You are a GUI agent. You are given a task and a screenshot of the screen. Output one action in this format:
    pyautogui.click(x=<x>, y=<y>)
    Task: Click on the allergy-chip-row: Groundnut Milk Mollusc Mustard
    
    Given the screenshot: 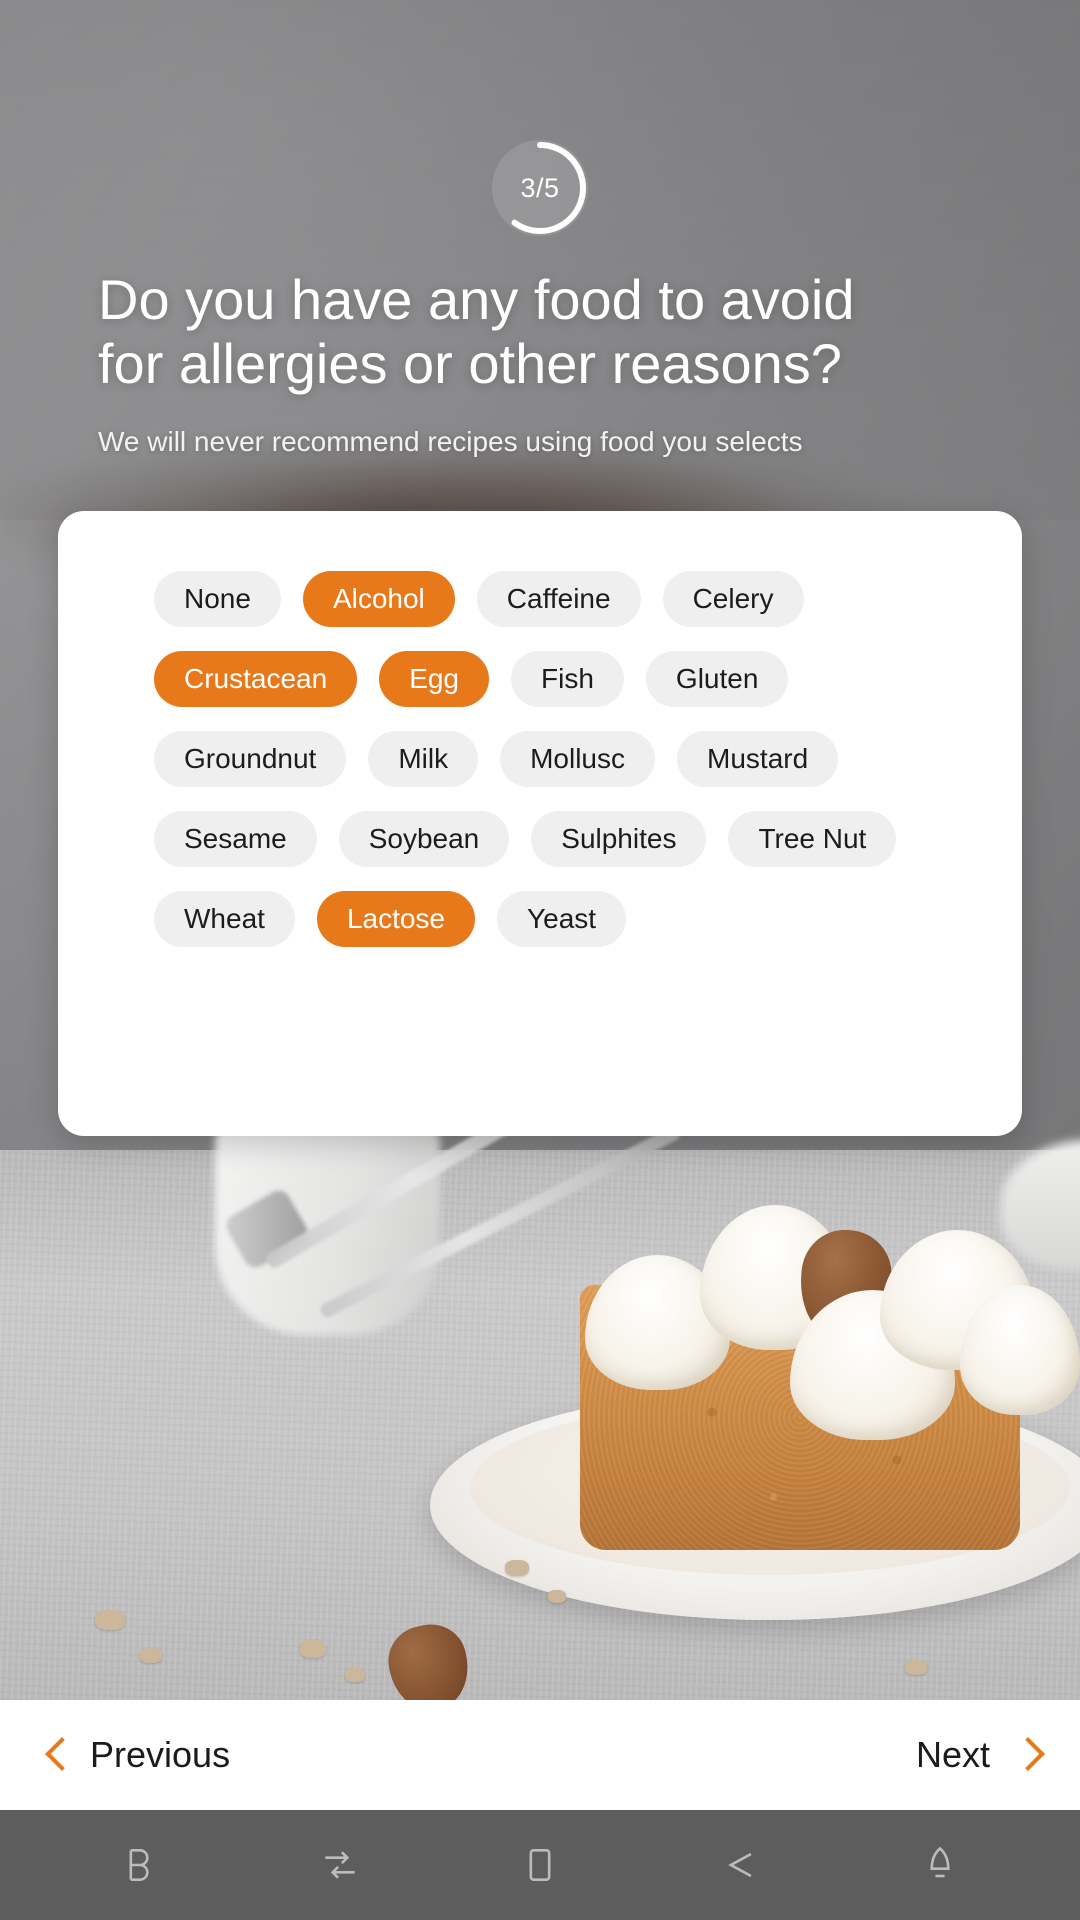 What is the action you would take?
    pyautogui.click(x=566, y=759)
    